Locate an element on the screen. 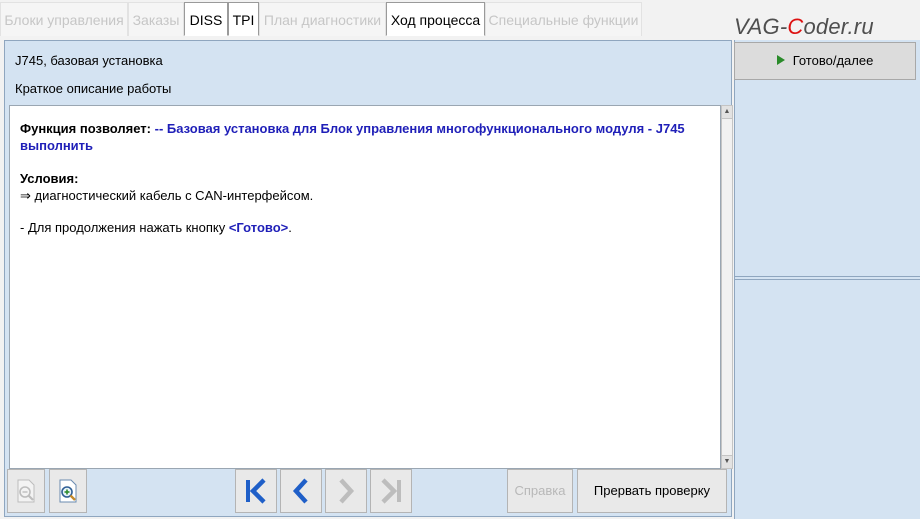  zoom-in-icon is located at coordinates (68, 491).